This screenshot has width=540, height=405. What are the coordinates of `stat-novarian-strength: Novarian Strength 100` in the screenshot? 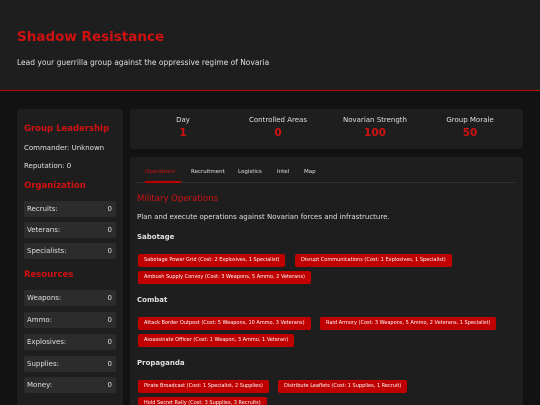 It's located at (375, 127).